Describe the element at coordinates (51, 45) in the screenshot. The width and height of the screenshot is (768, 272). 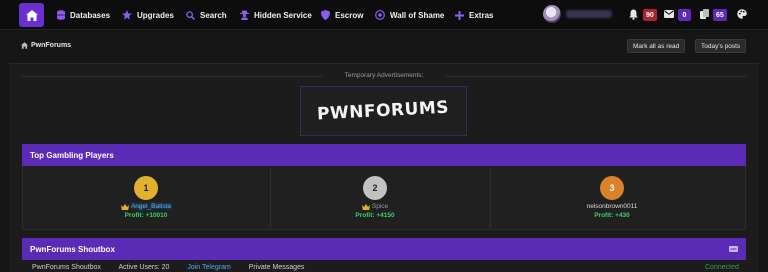
I see `breadcrumb-label: PwnForums` at that location.